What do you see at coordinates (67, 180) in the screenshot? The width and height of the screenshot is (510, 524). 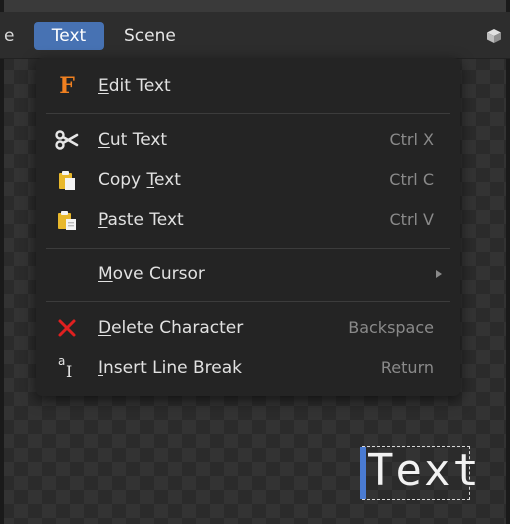 I see `copy-clipboard-icon` at bounding box center [67, 180].